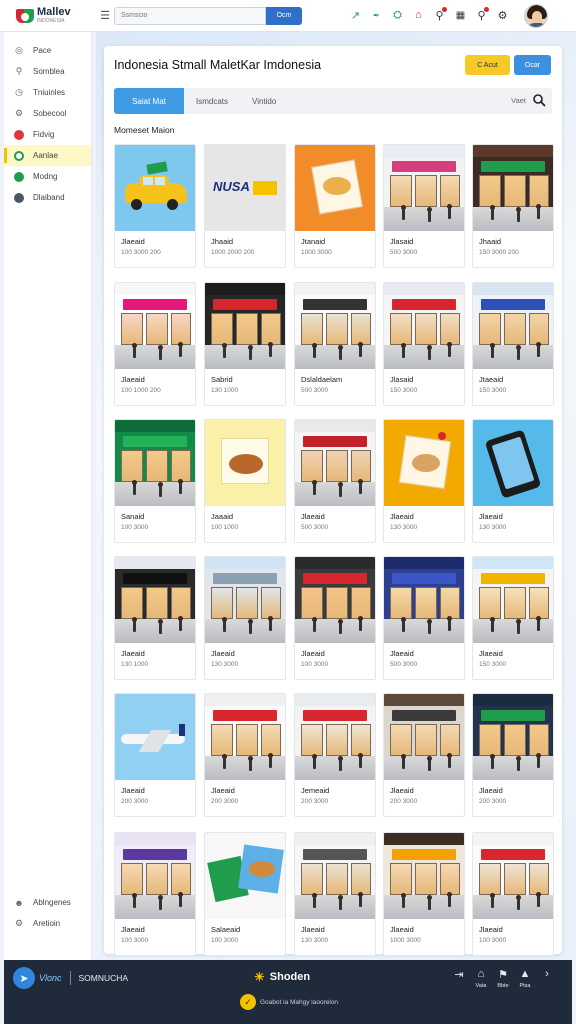 The image size is (576, 1024). Describe the element at coordinates (532, 65) in the screenshot. I see `secondary-action-button: Ocar` at that location.